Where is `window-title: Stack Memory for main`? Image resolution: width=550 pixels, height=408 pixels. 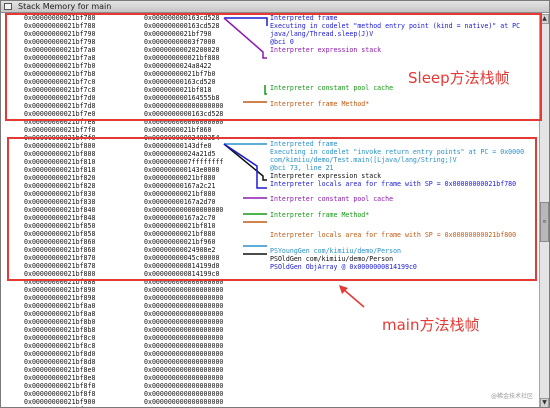
window-title: Stack Memory for main is located at coordinates (65, 6).